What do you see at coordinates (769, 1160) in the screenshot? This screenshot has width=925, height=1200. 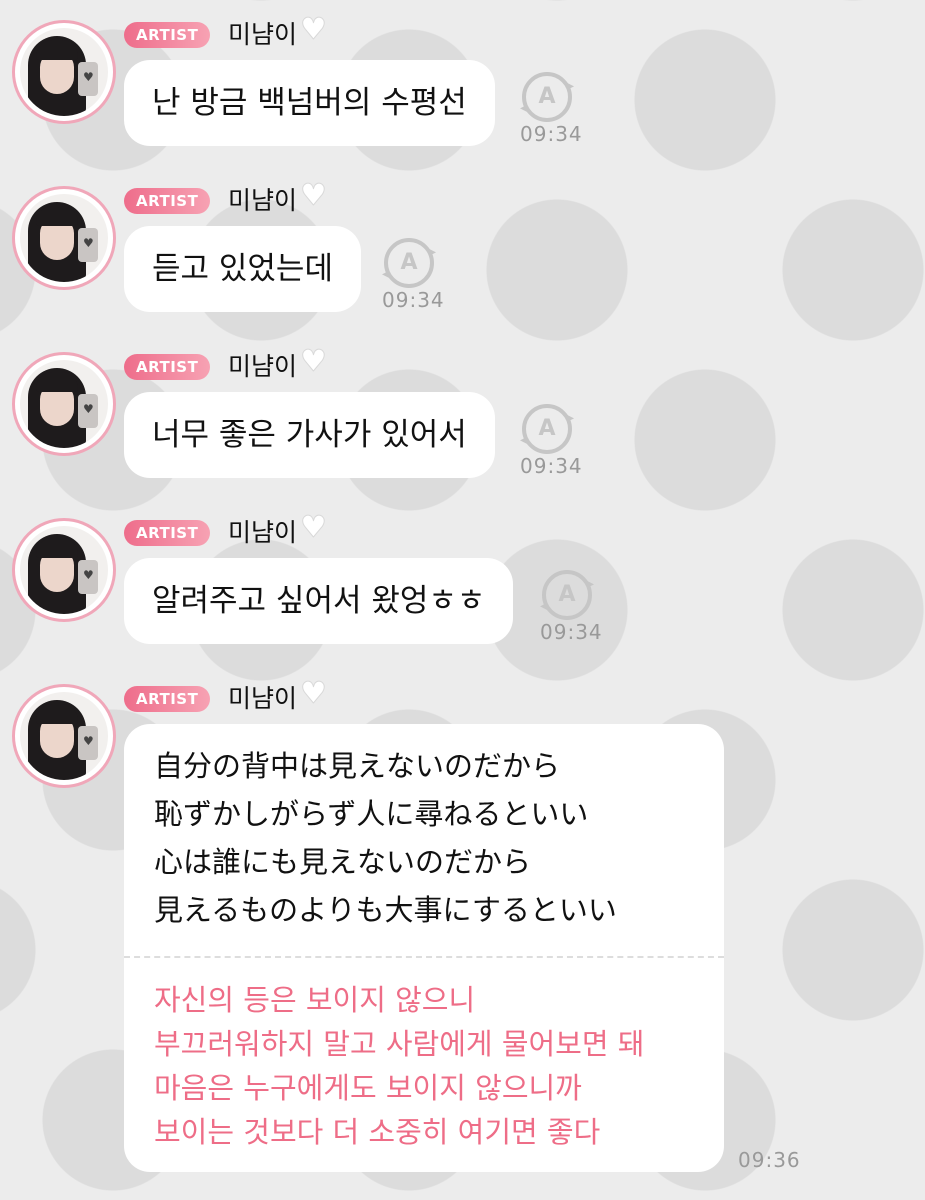 I see `message-time: 09:36` at bounding box center [769, 1160].